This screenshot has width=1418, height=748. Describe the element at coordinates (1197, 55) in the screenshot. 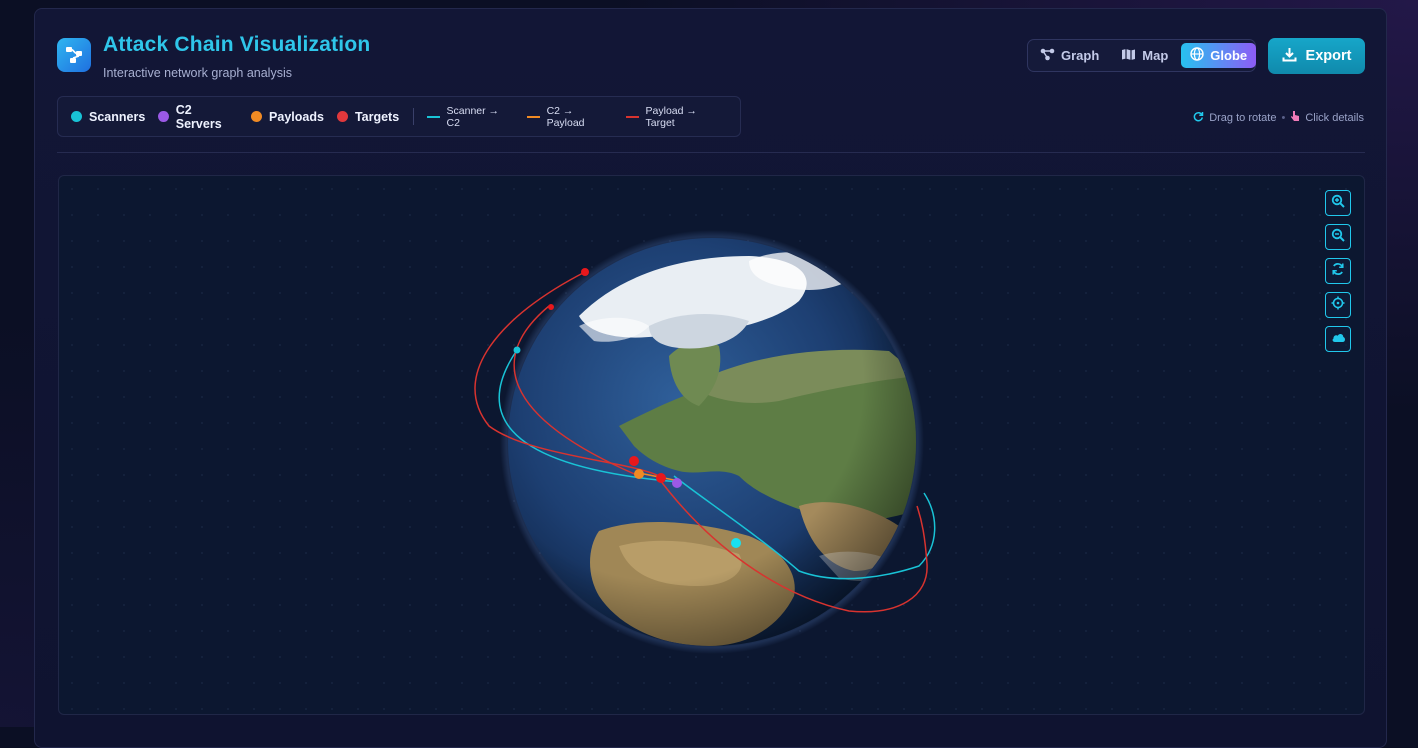

I see `globe-icon` at that location.